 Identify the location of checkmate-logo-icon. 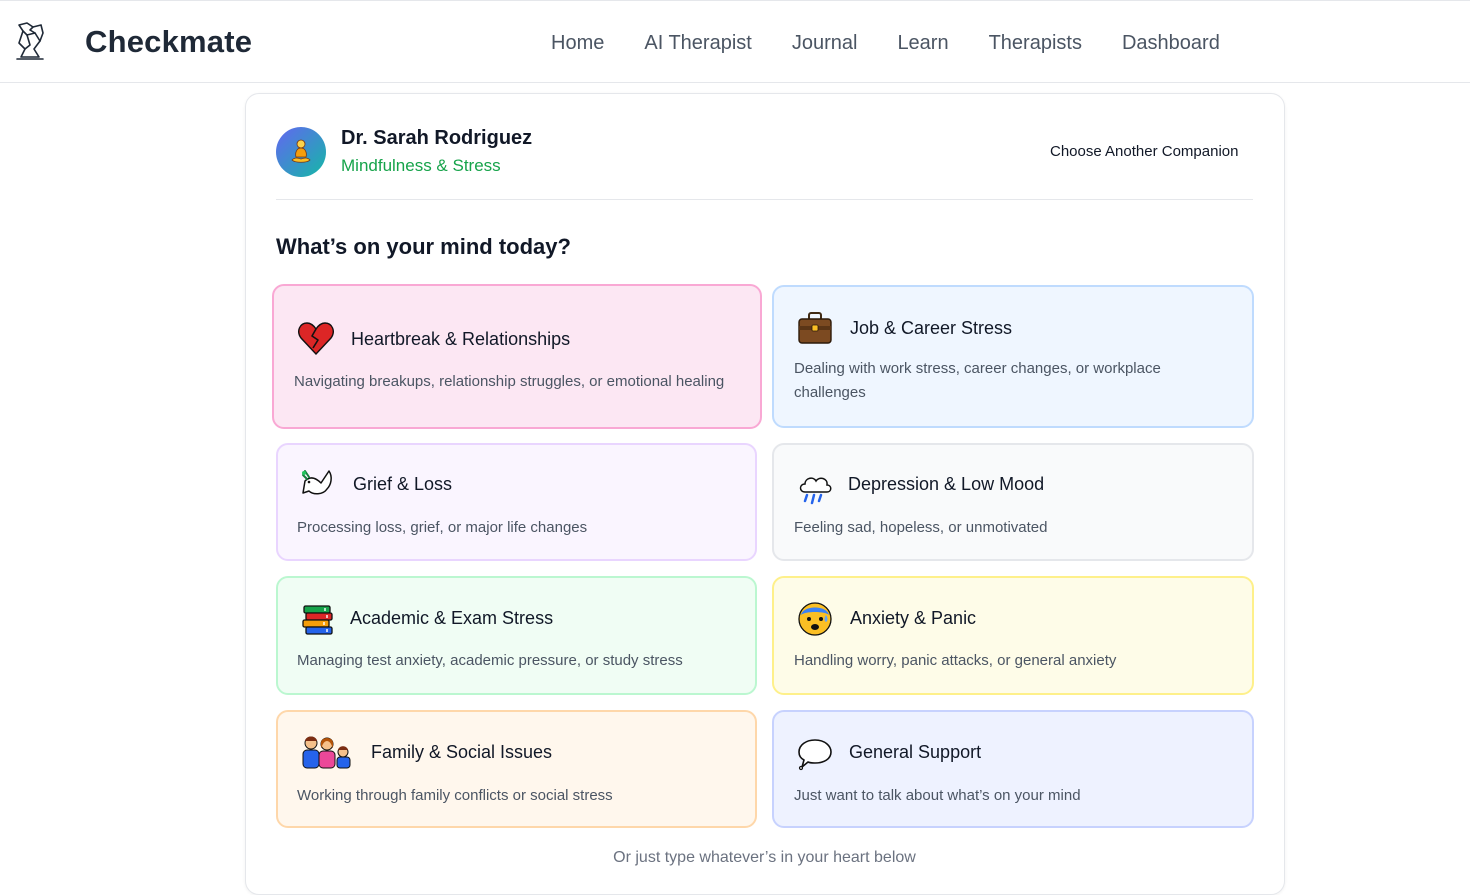
(30, 42).